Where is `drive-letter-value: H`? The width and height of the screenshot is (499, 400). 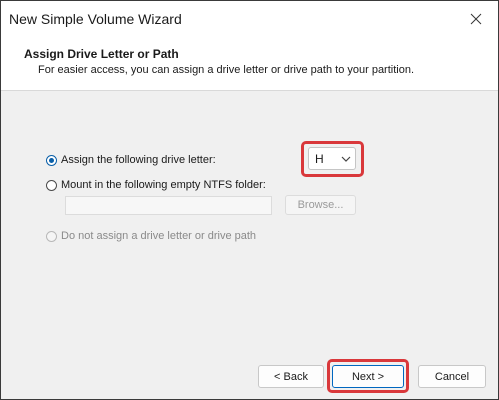 drive-letter-value: H is located at coordinates (319, 159).